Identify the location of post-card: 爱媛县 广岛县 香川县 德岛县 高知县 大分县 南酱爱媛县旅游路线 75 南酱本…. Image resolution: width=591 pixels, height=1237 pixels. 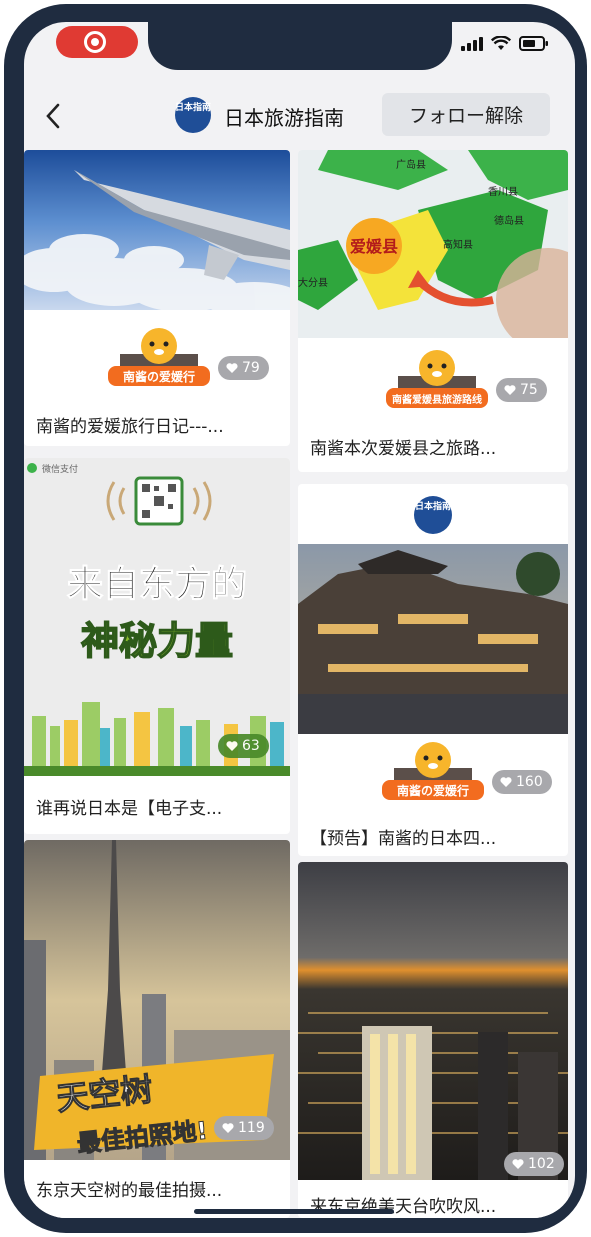
(433, 311).